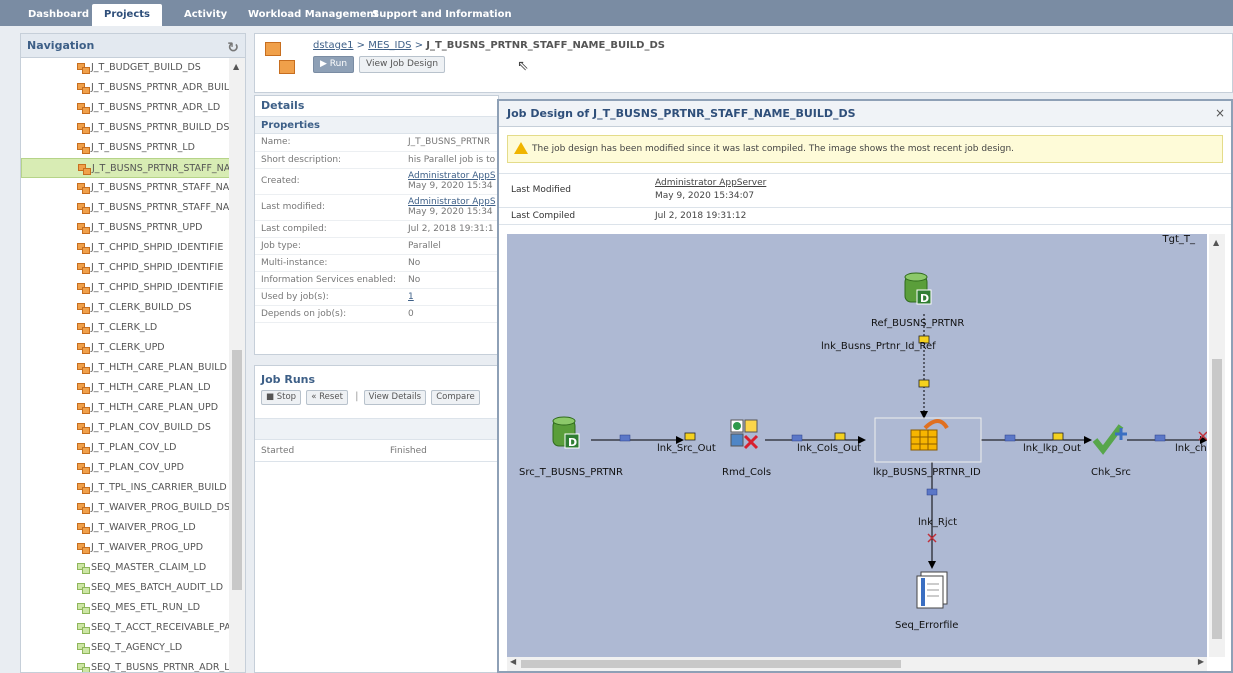 This screenshot has height=673, width=1233. What do you see at coordinates (513, 661) in the screenshot?
I see `scroll-left-icon: ◀` at bounding box center [513, 661].